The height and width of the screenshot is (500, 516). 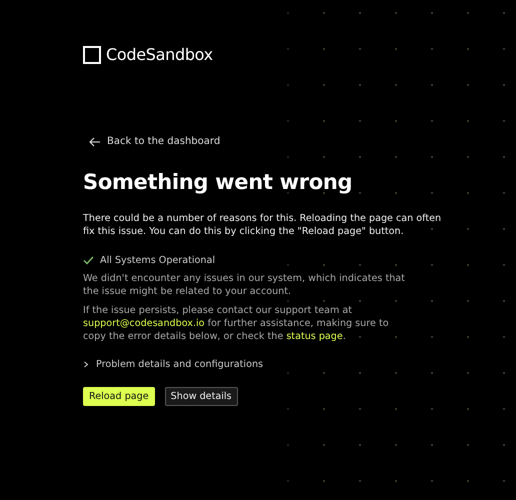 What do you see at coordinates (244, 285) in the screenshot?
I see `explanation-text: We didn't encounter any issues in our system, which indicates that the issue might be related to your account.` at bounding box center [244, 285].